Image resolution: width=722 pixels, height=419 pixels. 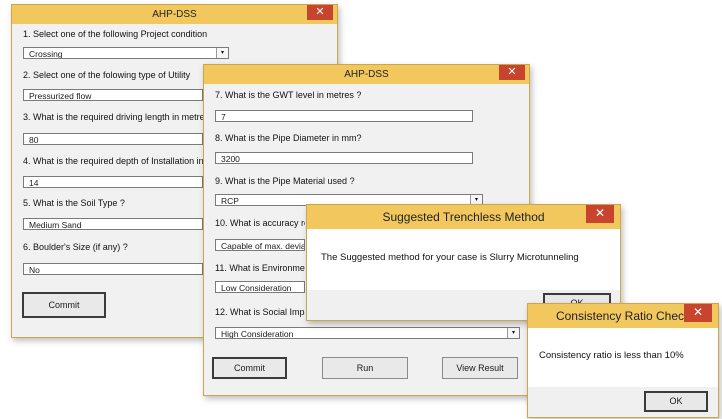 I want to click on social-impact-select: High Consideration ▾, so click(x=367, y=333).